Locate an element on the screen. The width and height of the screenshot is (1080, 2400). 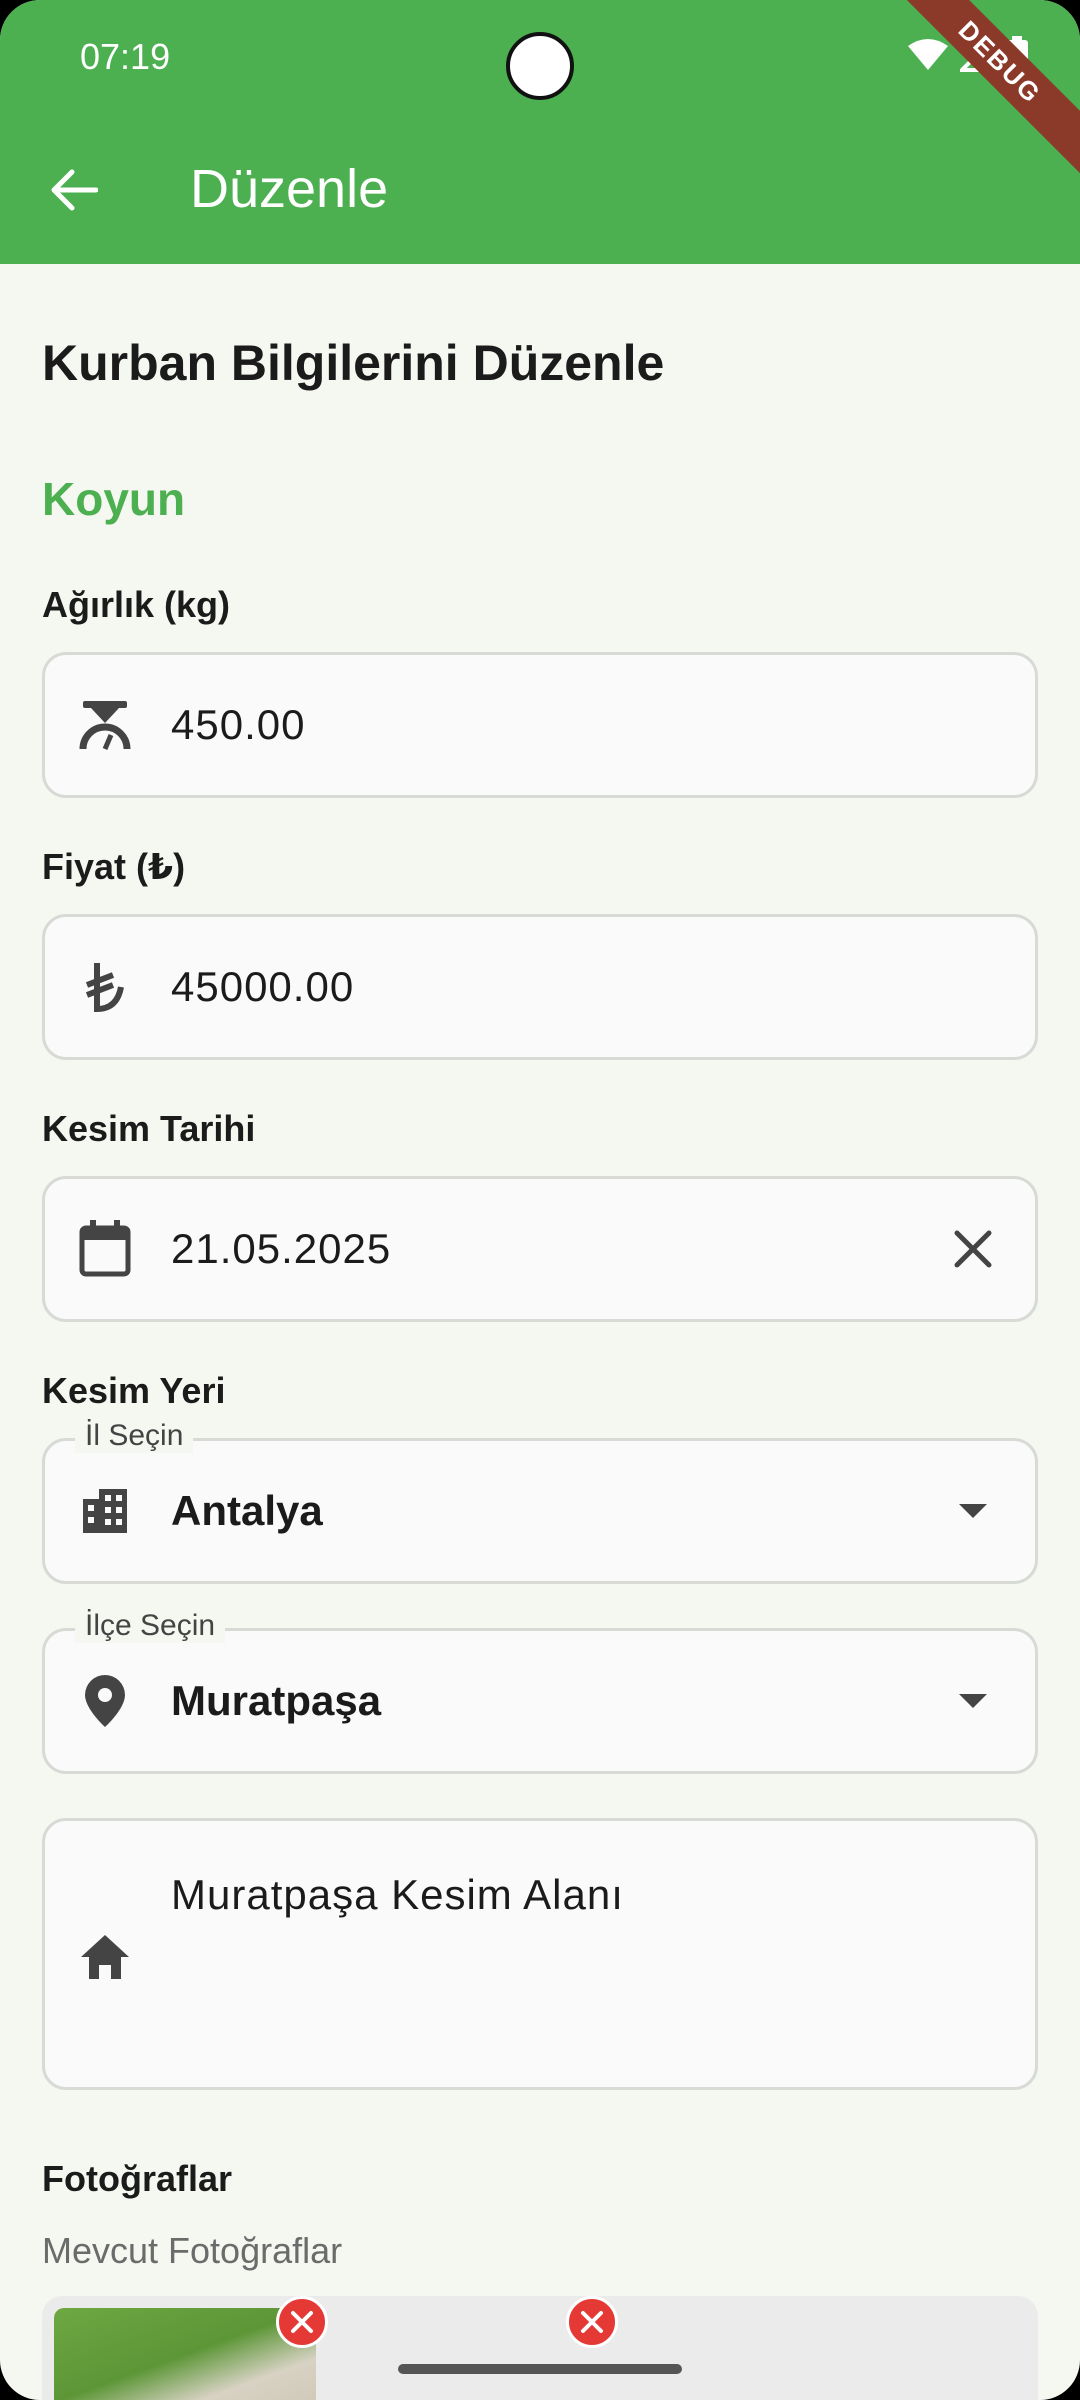
calendar-icon is located at coordinates (105, 1249).